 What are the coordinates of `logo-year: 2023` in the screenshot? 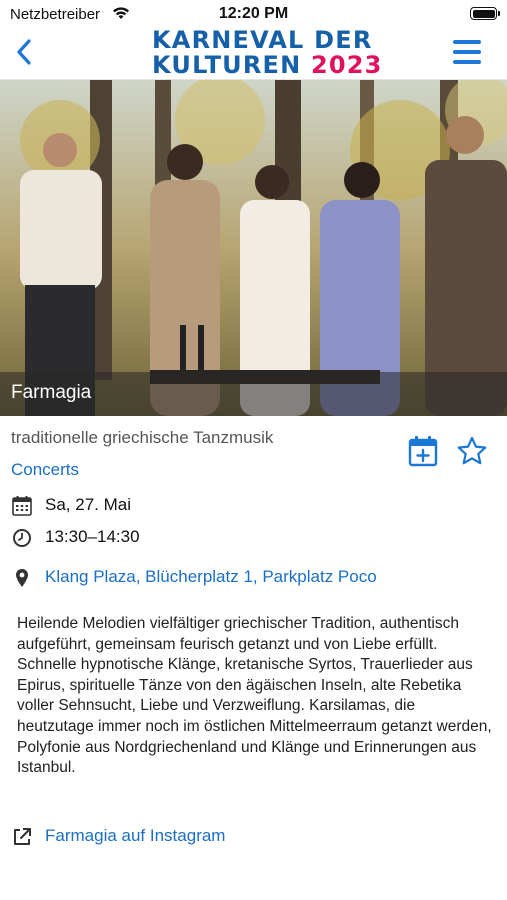 It's located at (346, 65).